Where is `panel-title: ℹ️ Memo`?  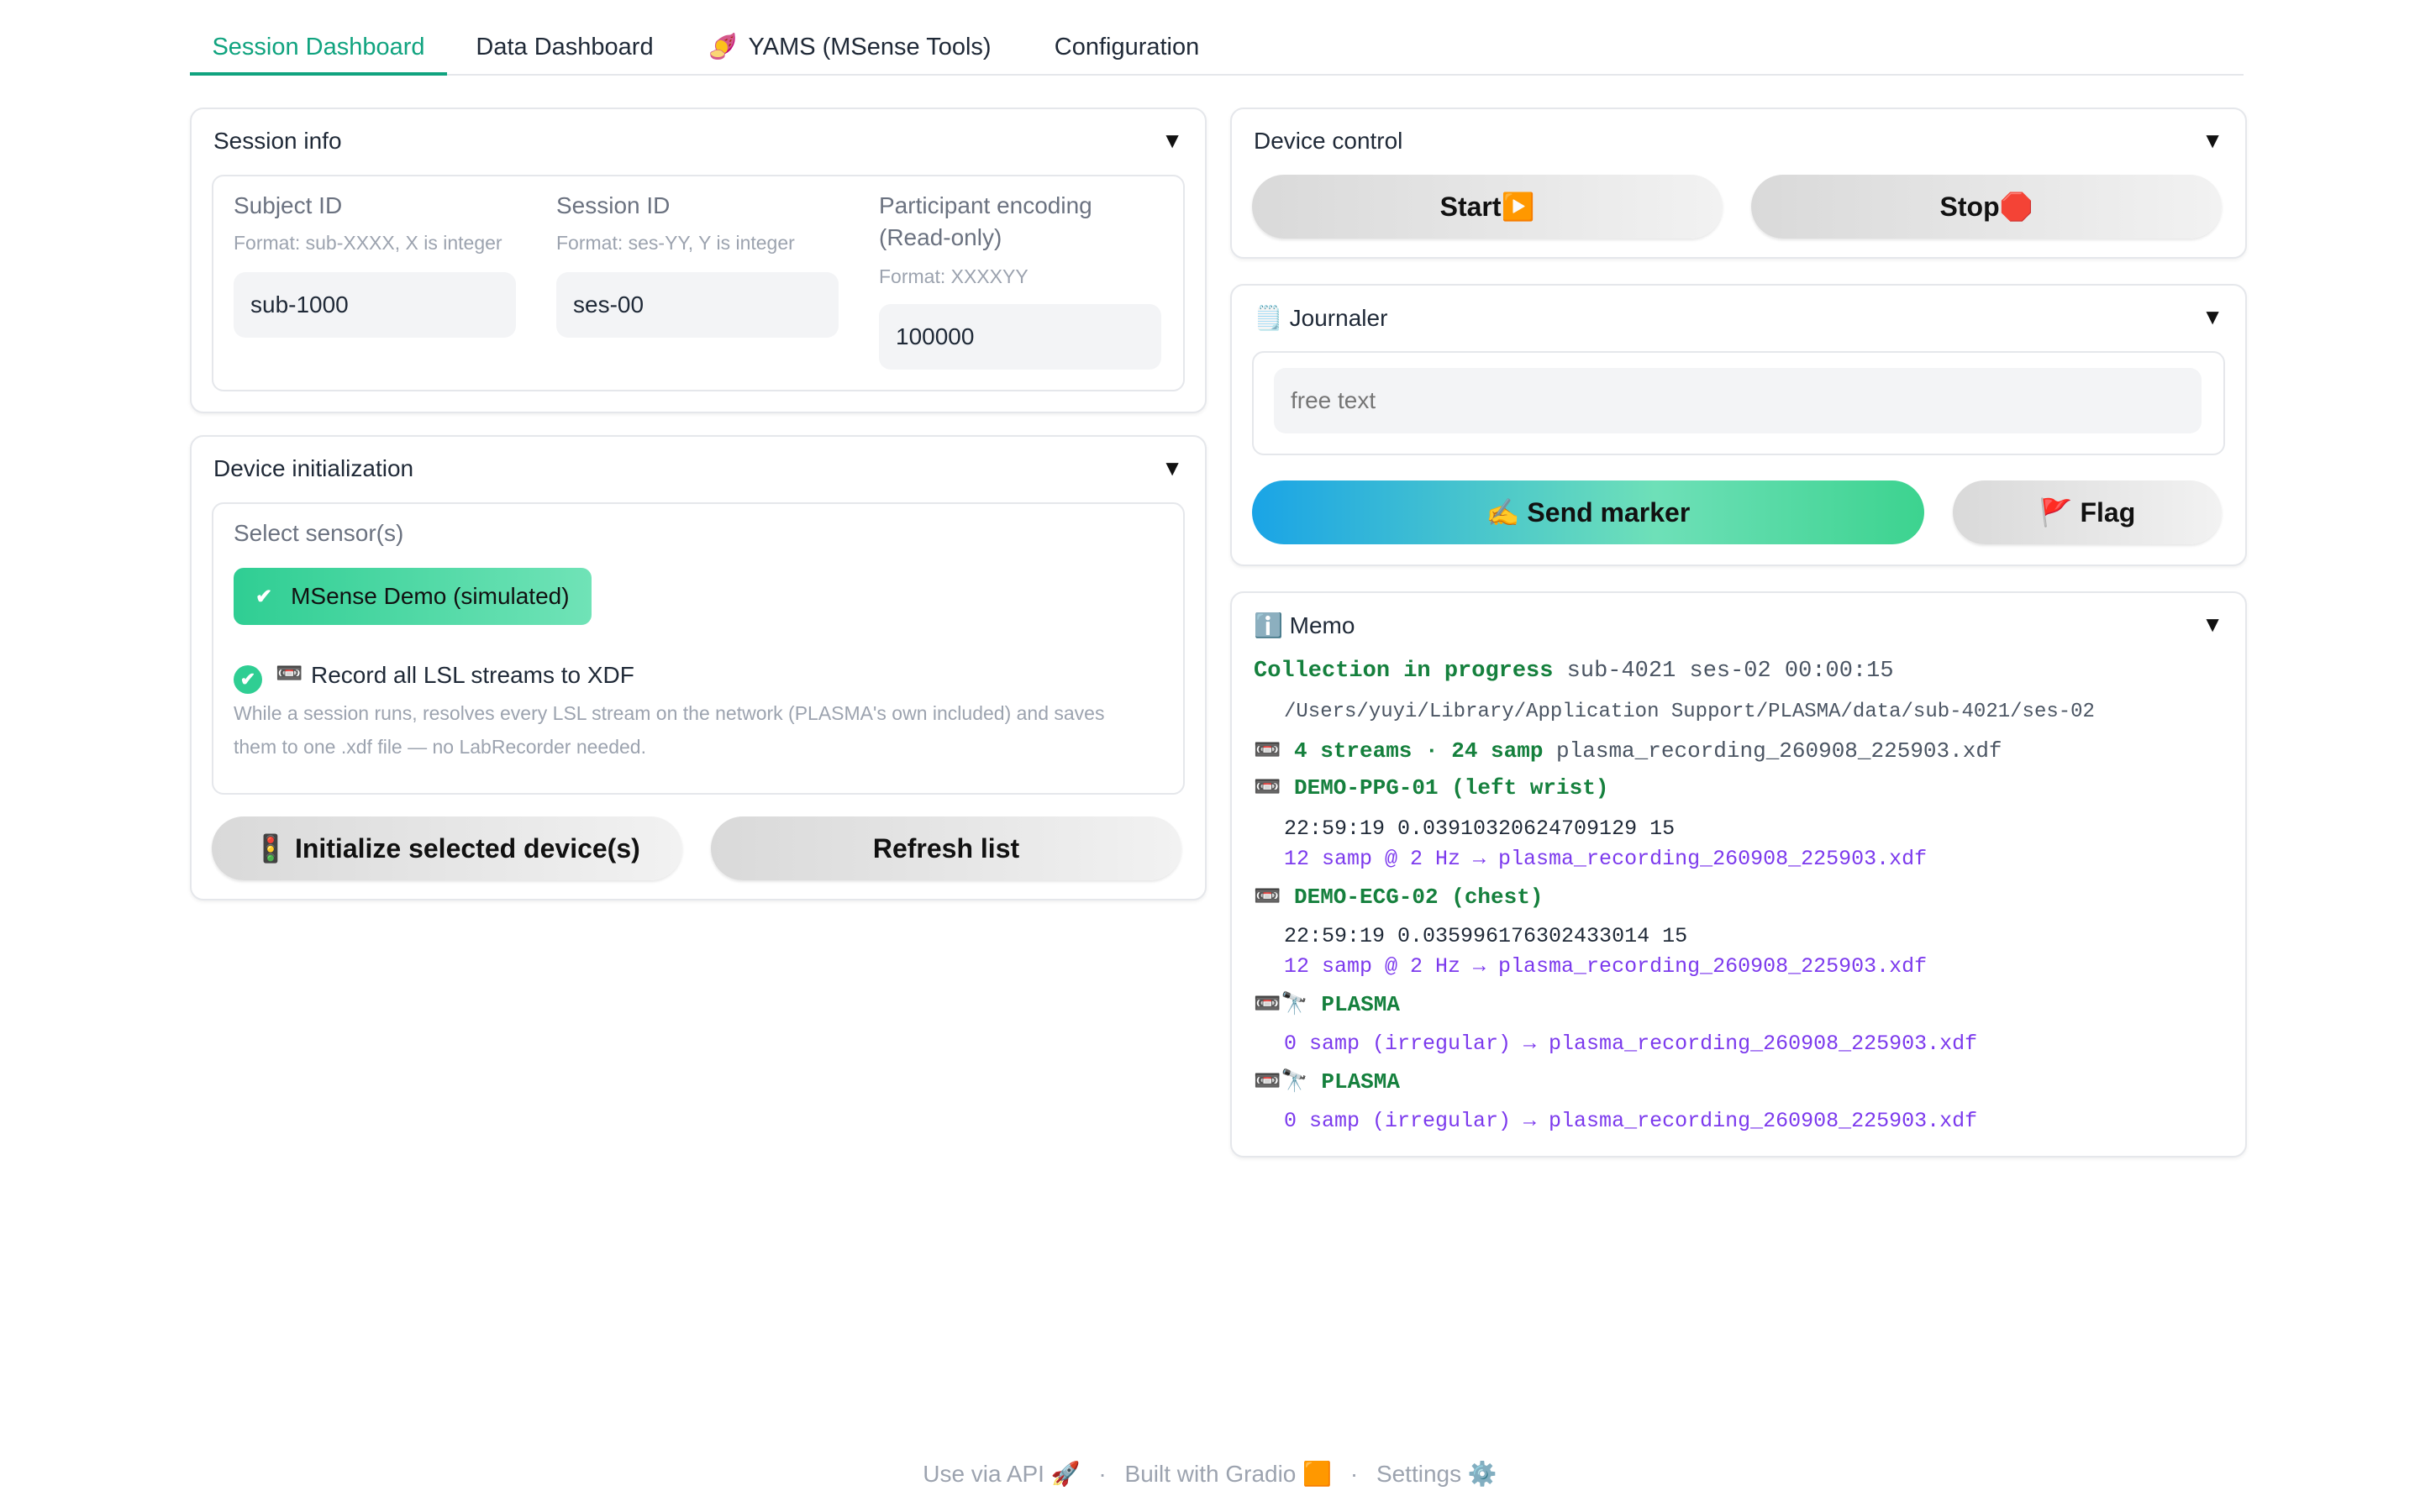
panel-title: ℹ️ Memo is located at coordinates (1304, 625).